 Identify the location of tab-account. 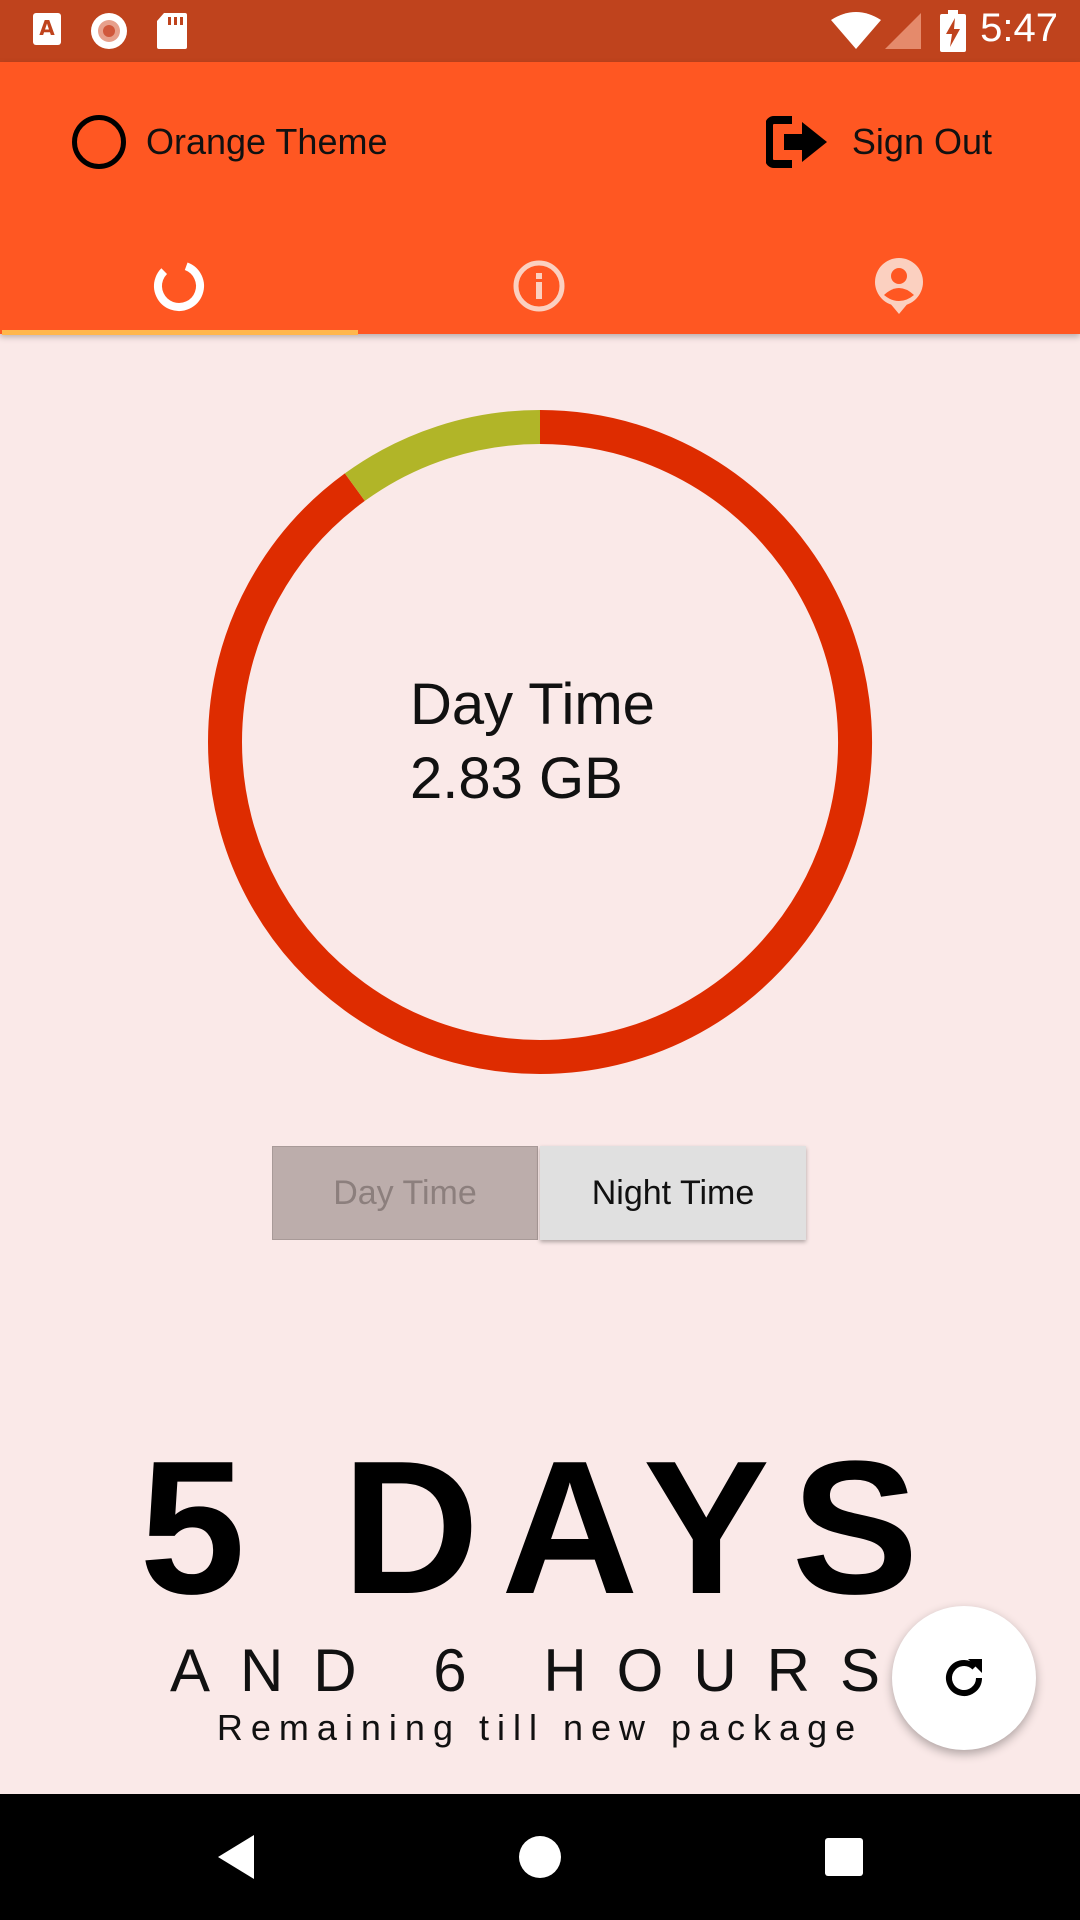
(899, 286).